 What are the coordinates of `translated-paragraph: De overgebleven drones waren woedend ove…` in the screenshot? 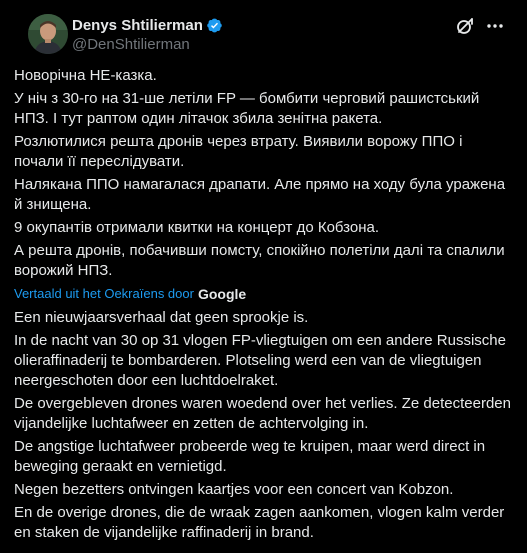 It's located at (262, 413).